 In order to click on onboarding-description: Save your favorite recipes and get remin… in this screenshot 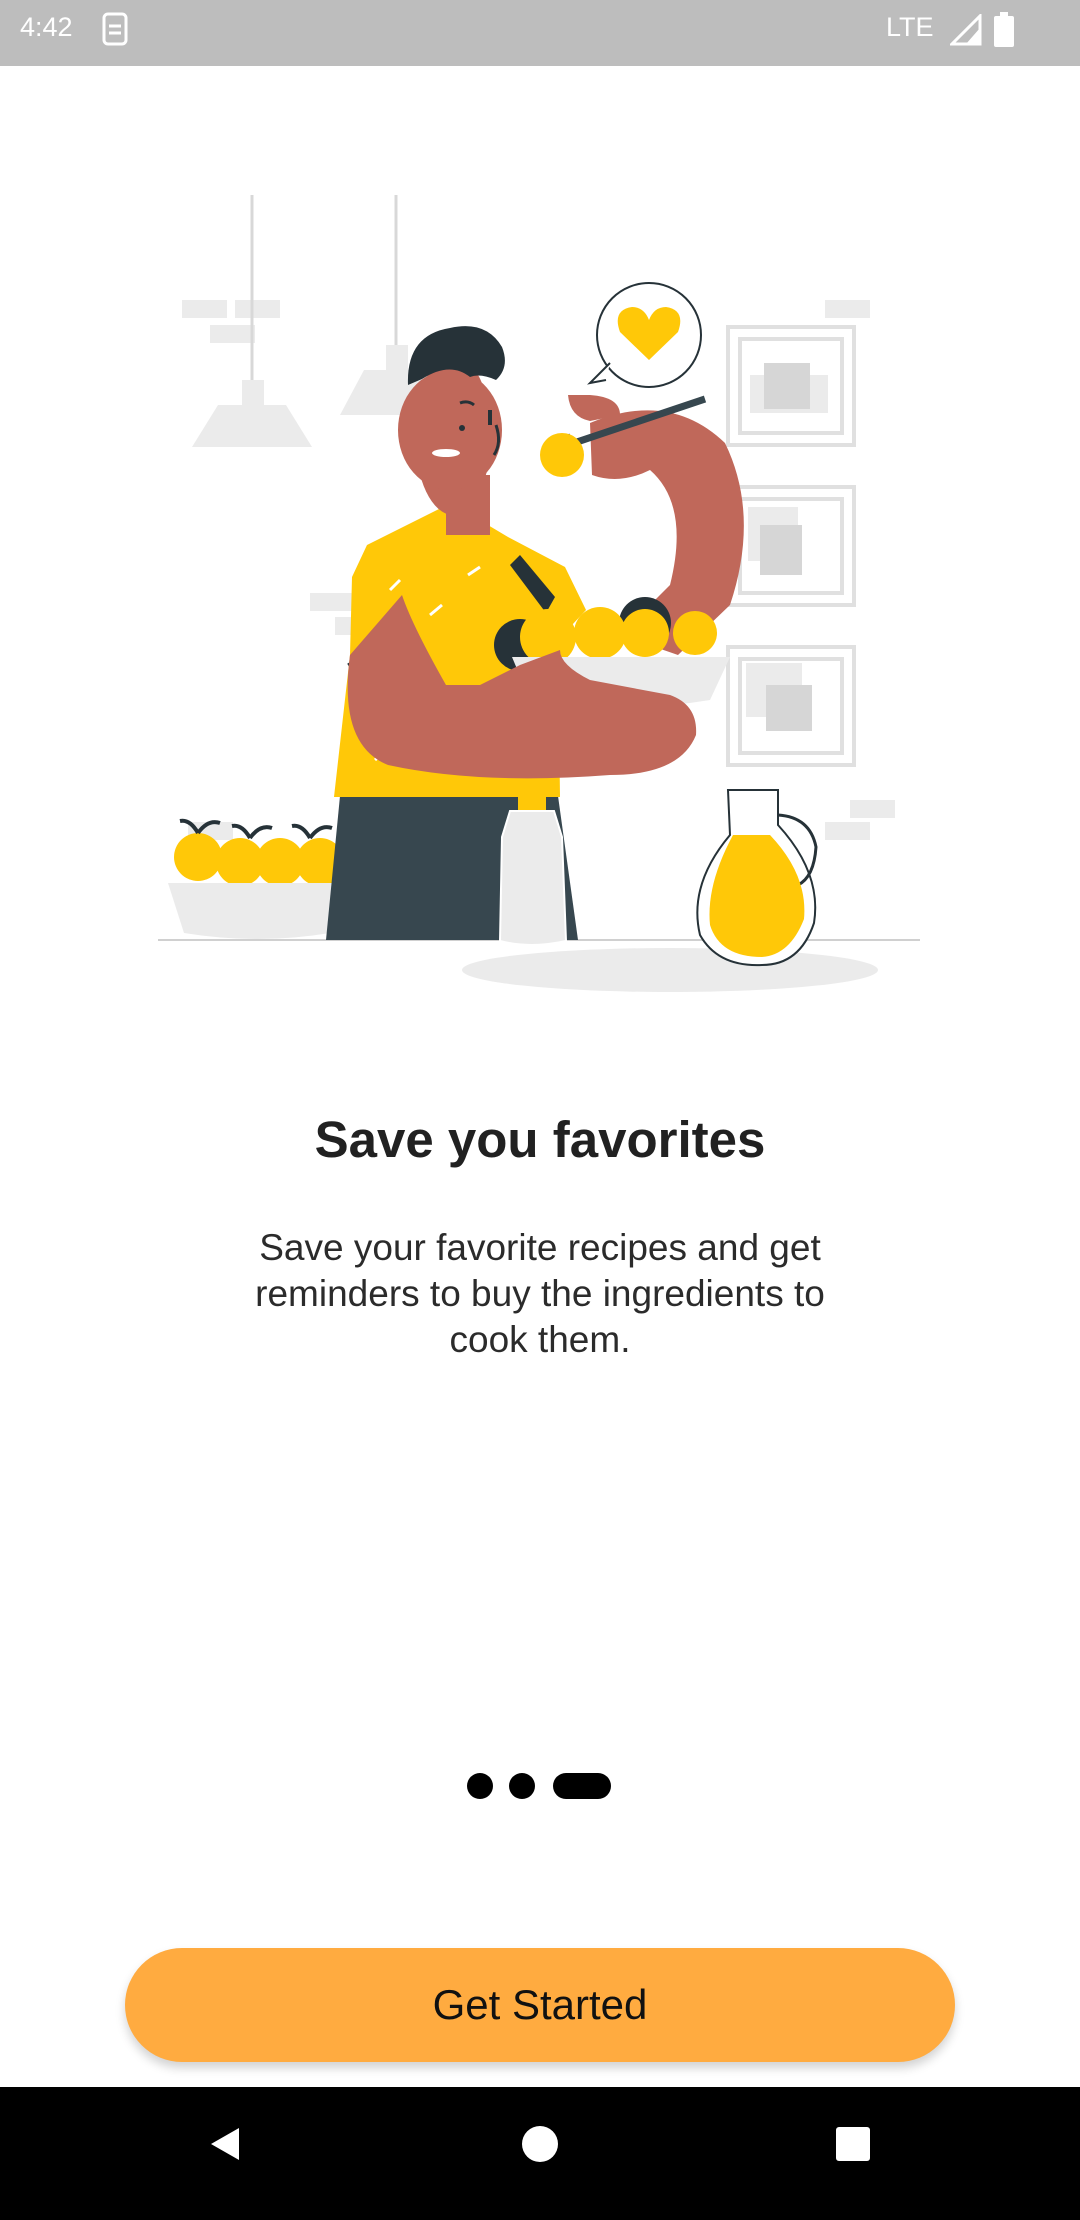, I will do `click(540, 1293)`.